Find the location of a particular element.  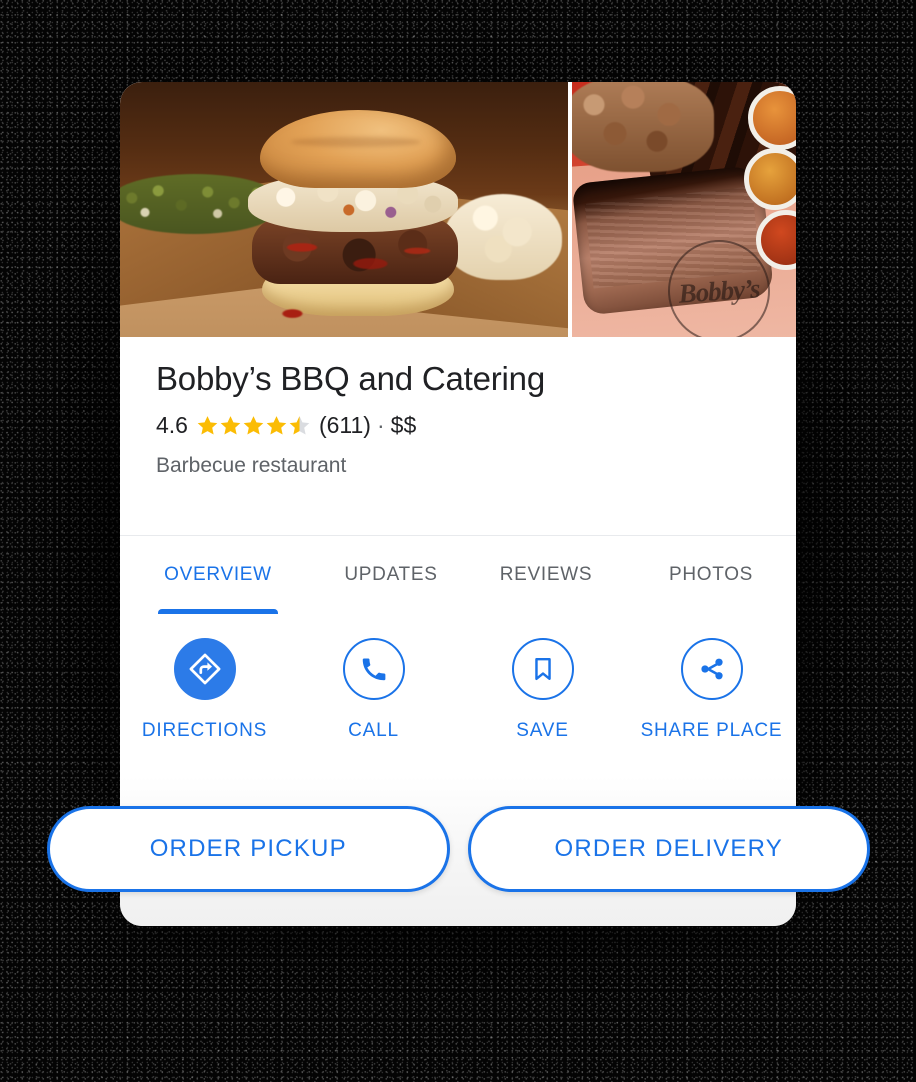

directions-icon is located at coordinates (204, 669).